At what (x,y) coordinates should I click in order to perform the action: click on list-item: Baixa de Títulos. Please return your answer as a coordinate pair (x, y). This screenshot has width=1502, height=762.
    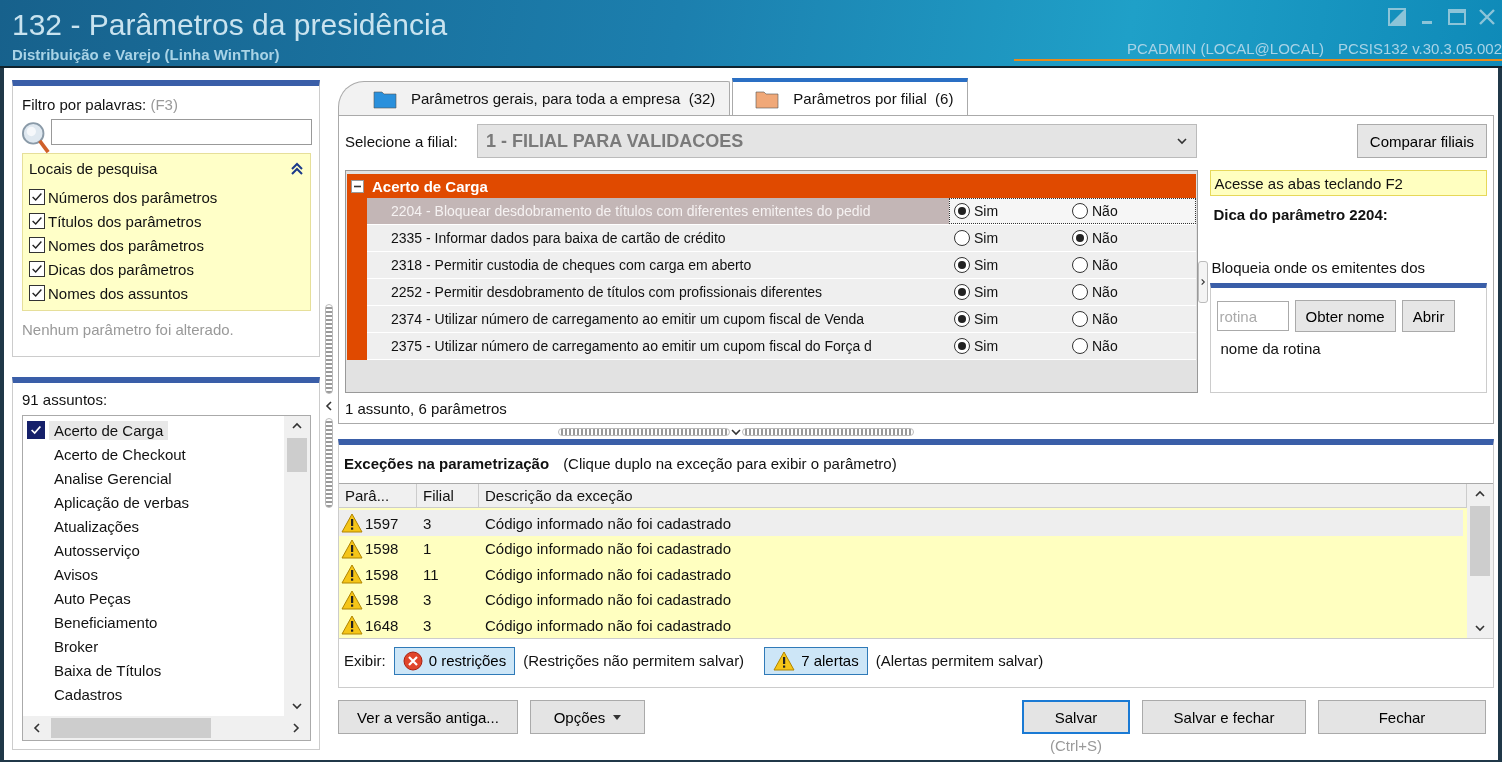
    Looking at the image, I should click on (108, 670).